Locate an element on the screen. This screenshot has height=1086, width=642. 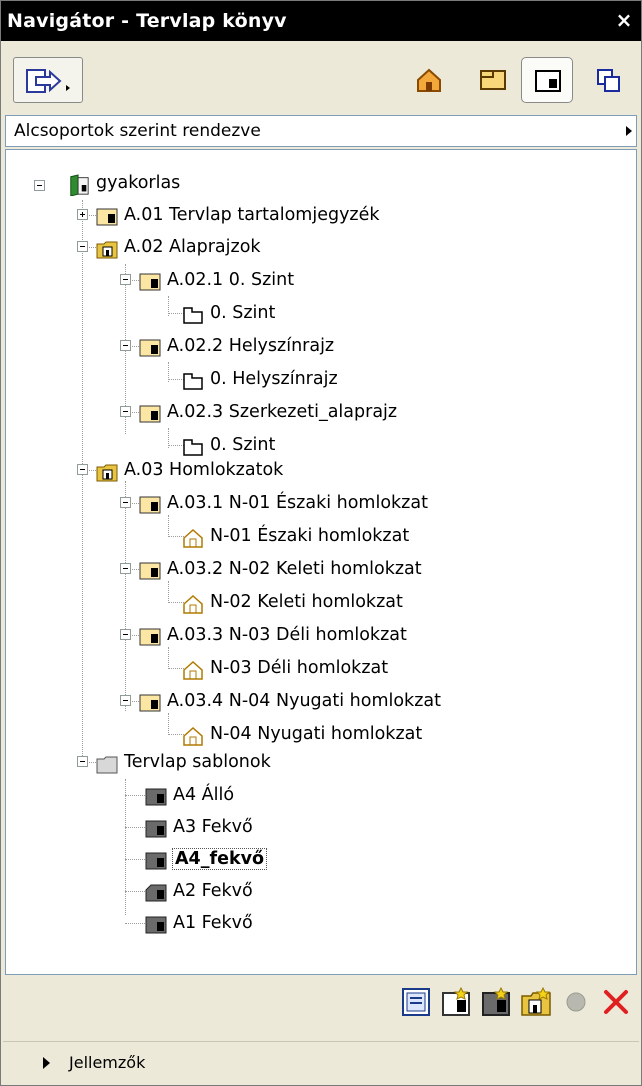
floorplan-icon is located at coordinates (493, 80).